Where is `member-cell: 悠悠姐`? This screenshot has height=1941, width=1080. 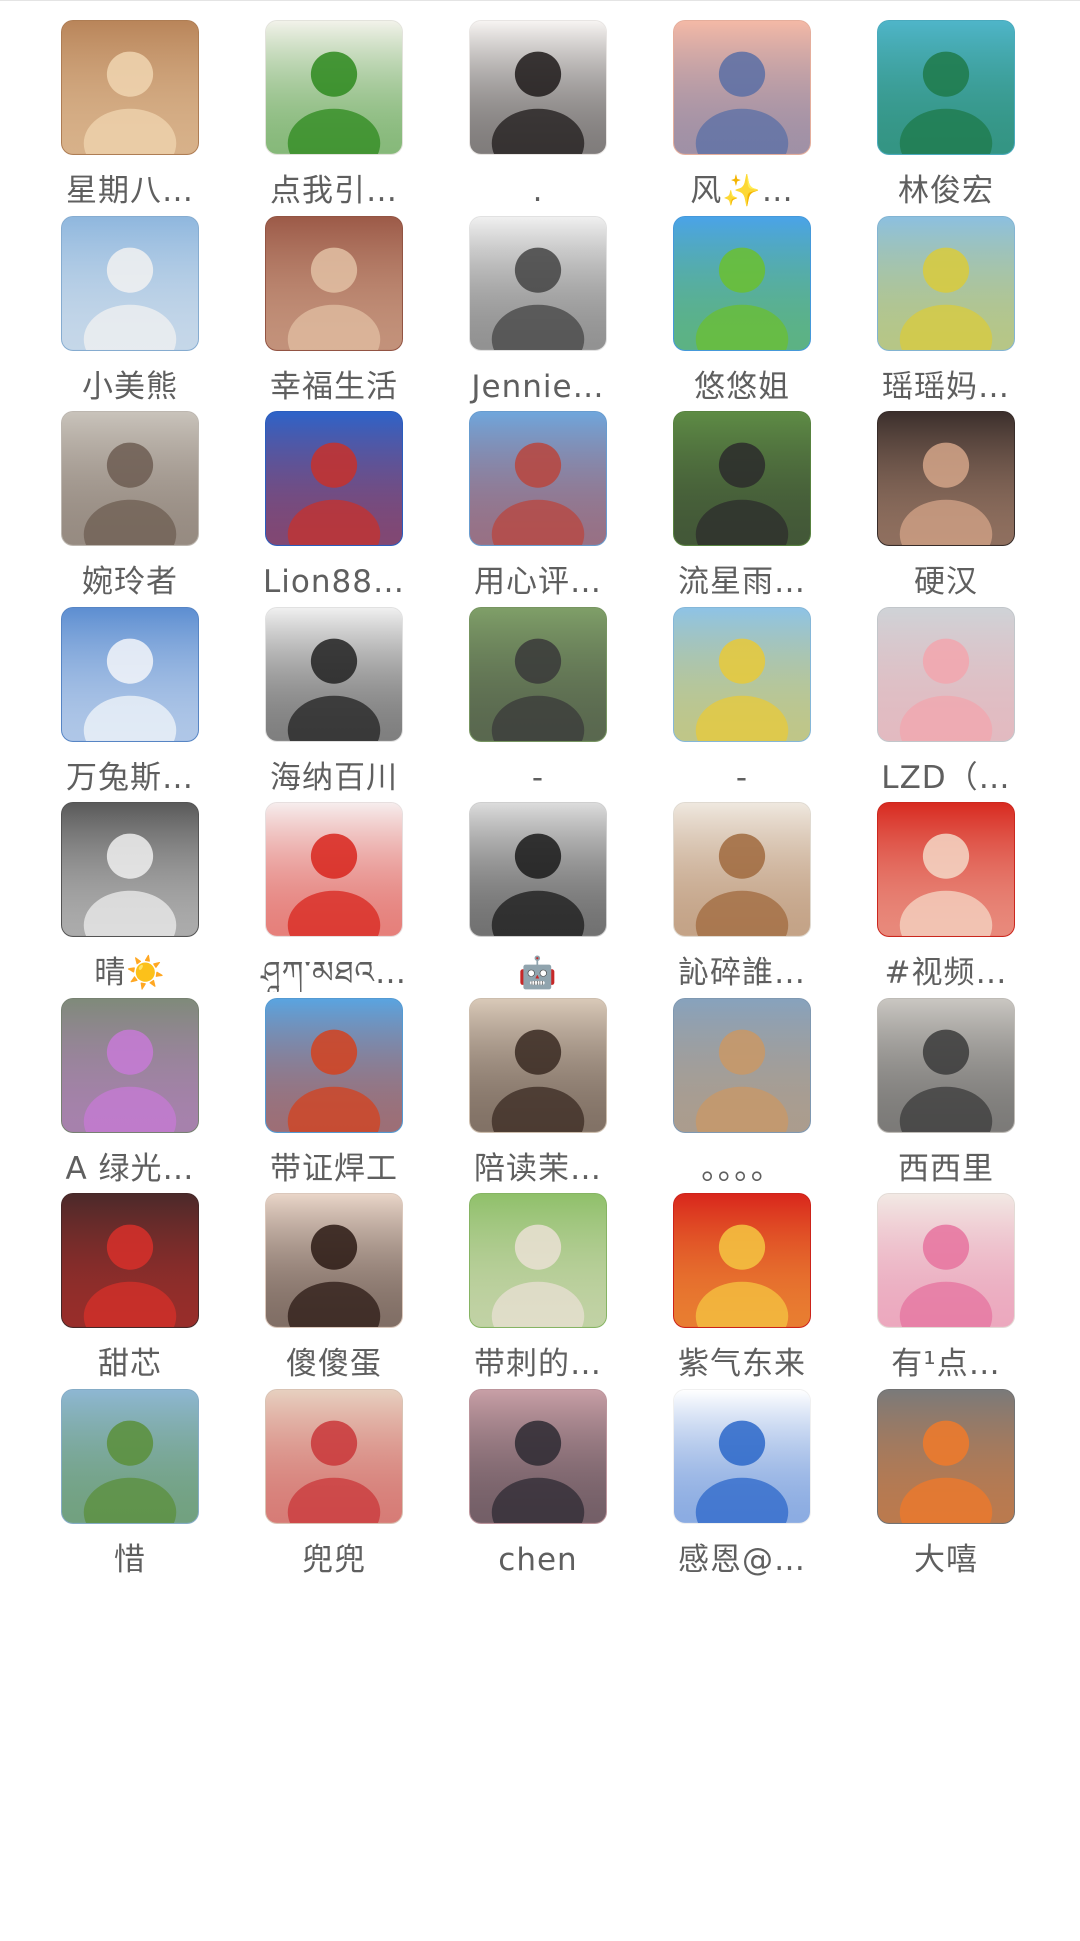 member-cell: 悠悠姐 is located at coordinates (742, 301).